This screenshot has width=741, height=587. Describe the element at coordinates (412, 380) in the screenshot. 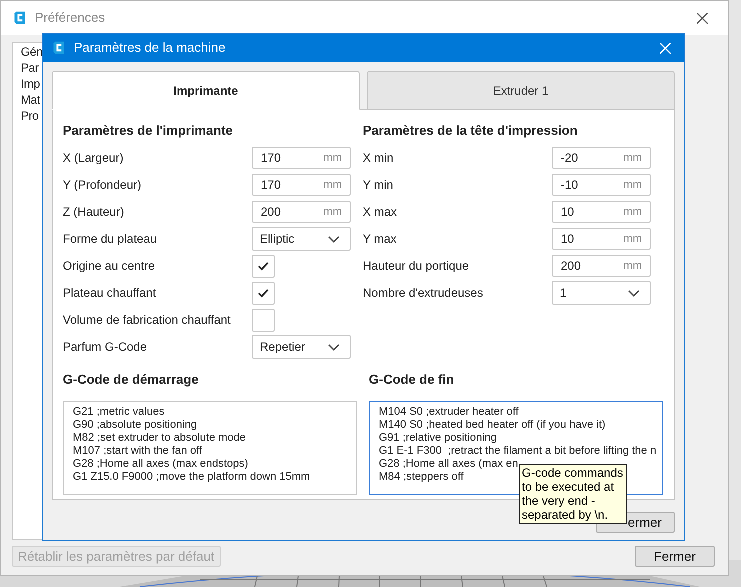

I see `section-heading: G-Code de fin` at that location.